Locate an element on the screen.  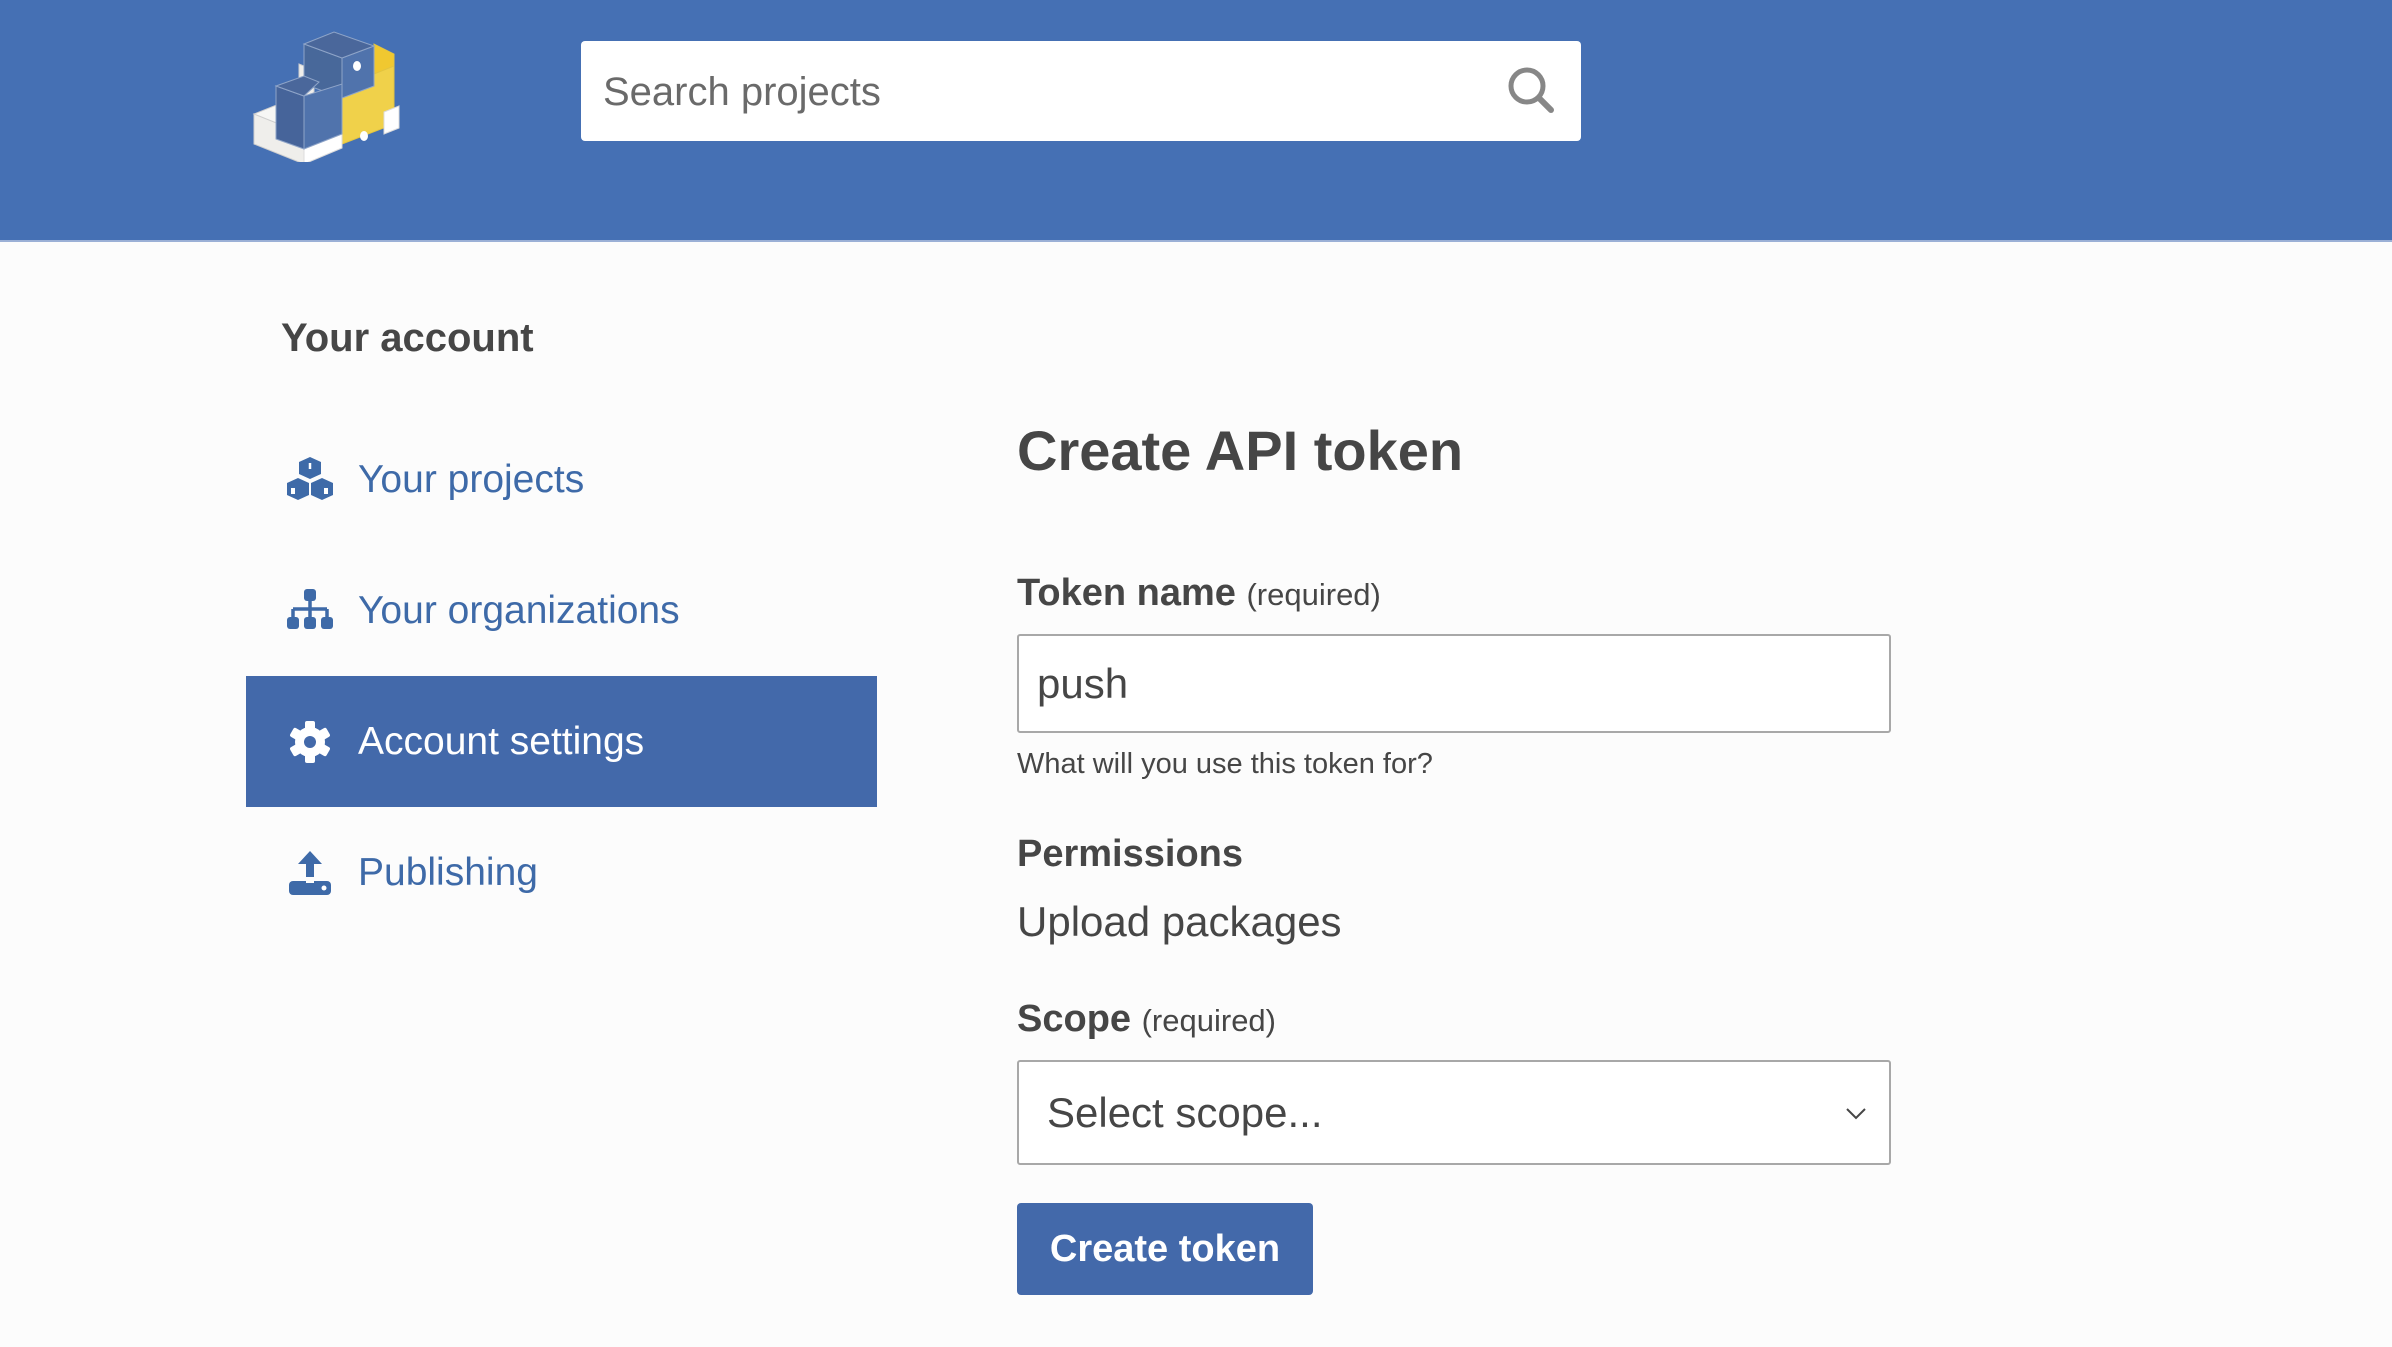
sidebar-item-account-settings: Account settings is located at coordinates (561, 741).